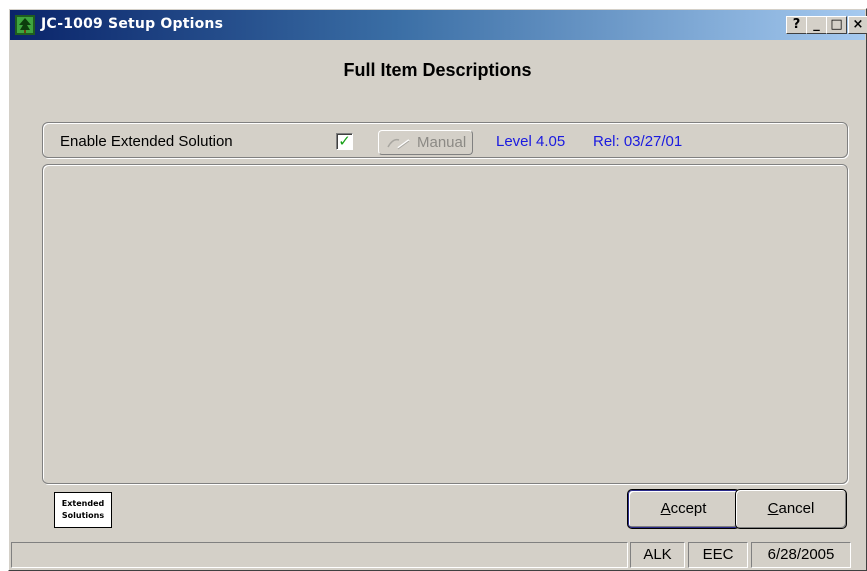 This screenshot has width=867, height=571. I want to click on title-bar: JC-1009 Setup Options ? _ □ ×, so click(438, 25).